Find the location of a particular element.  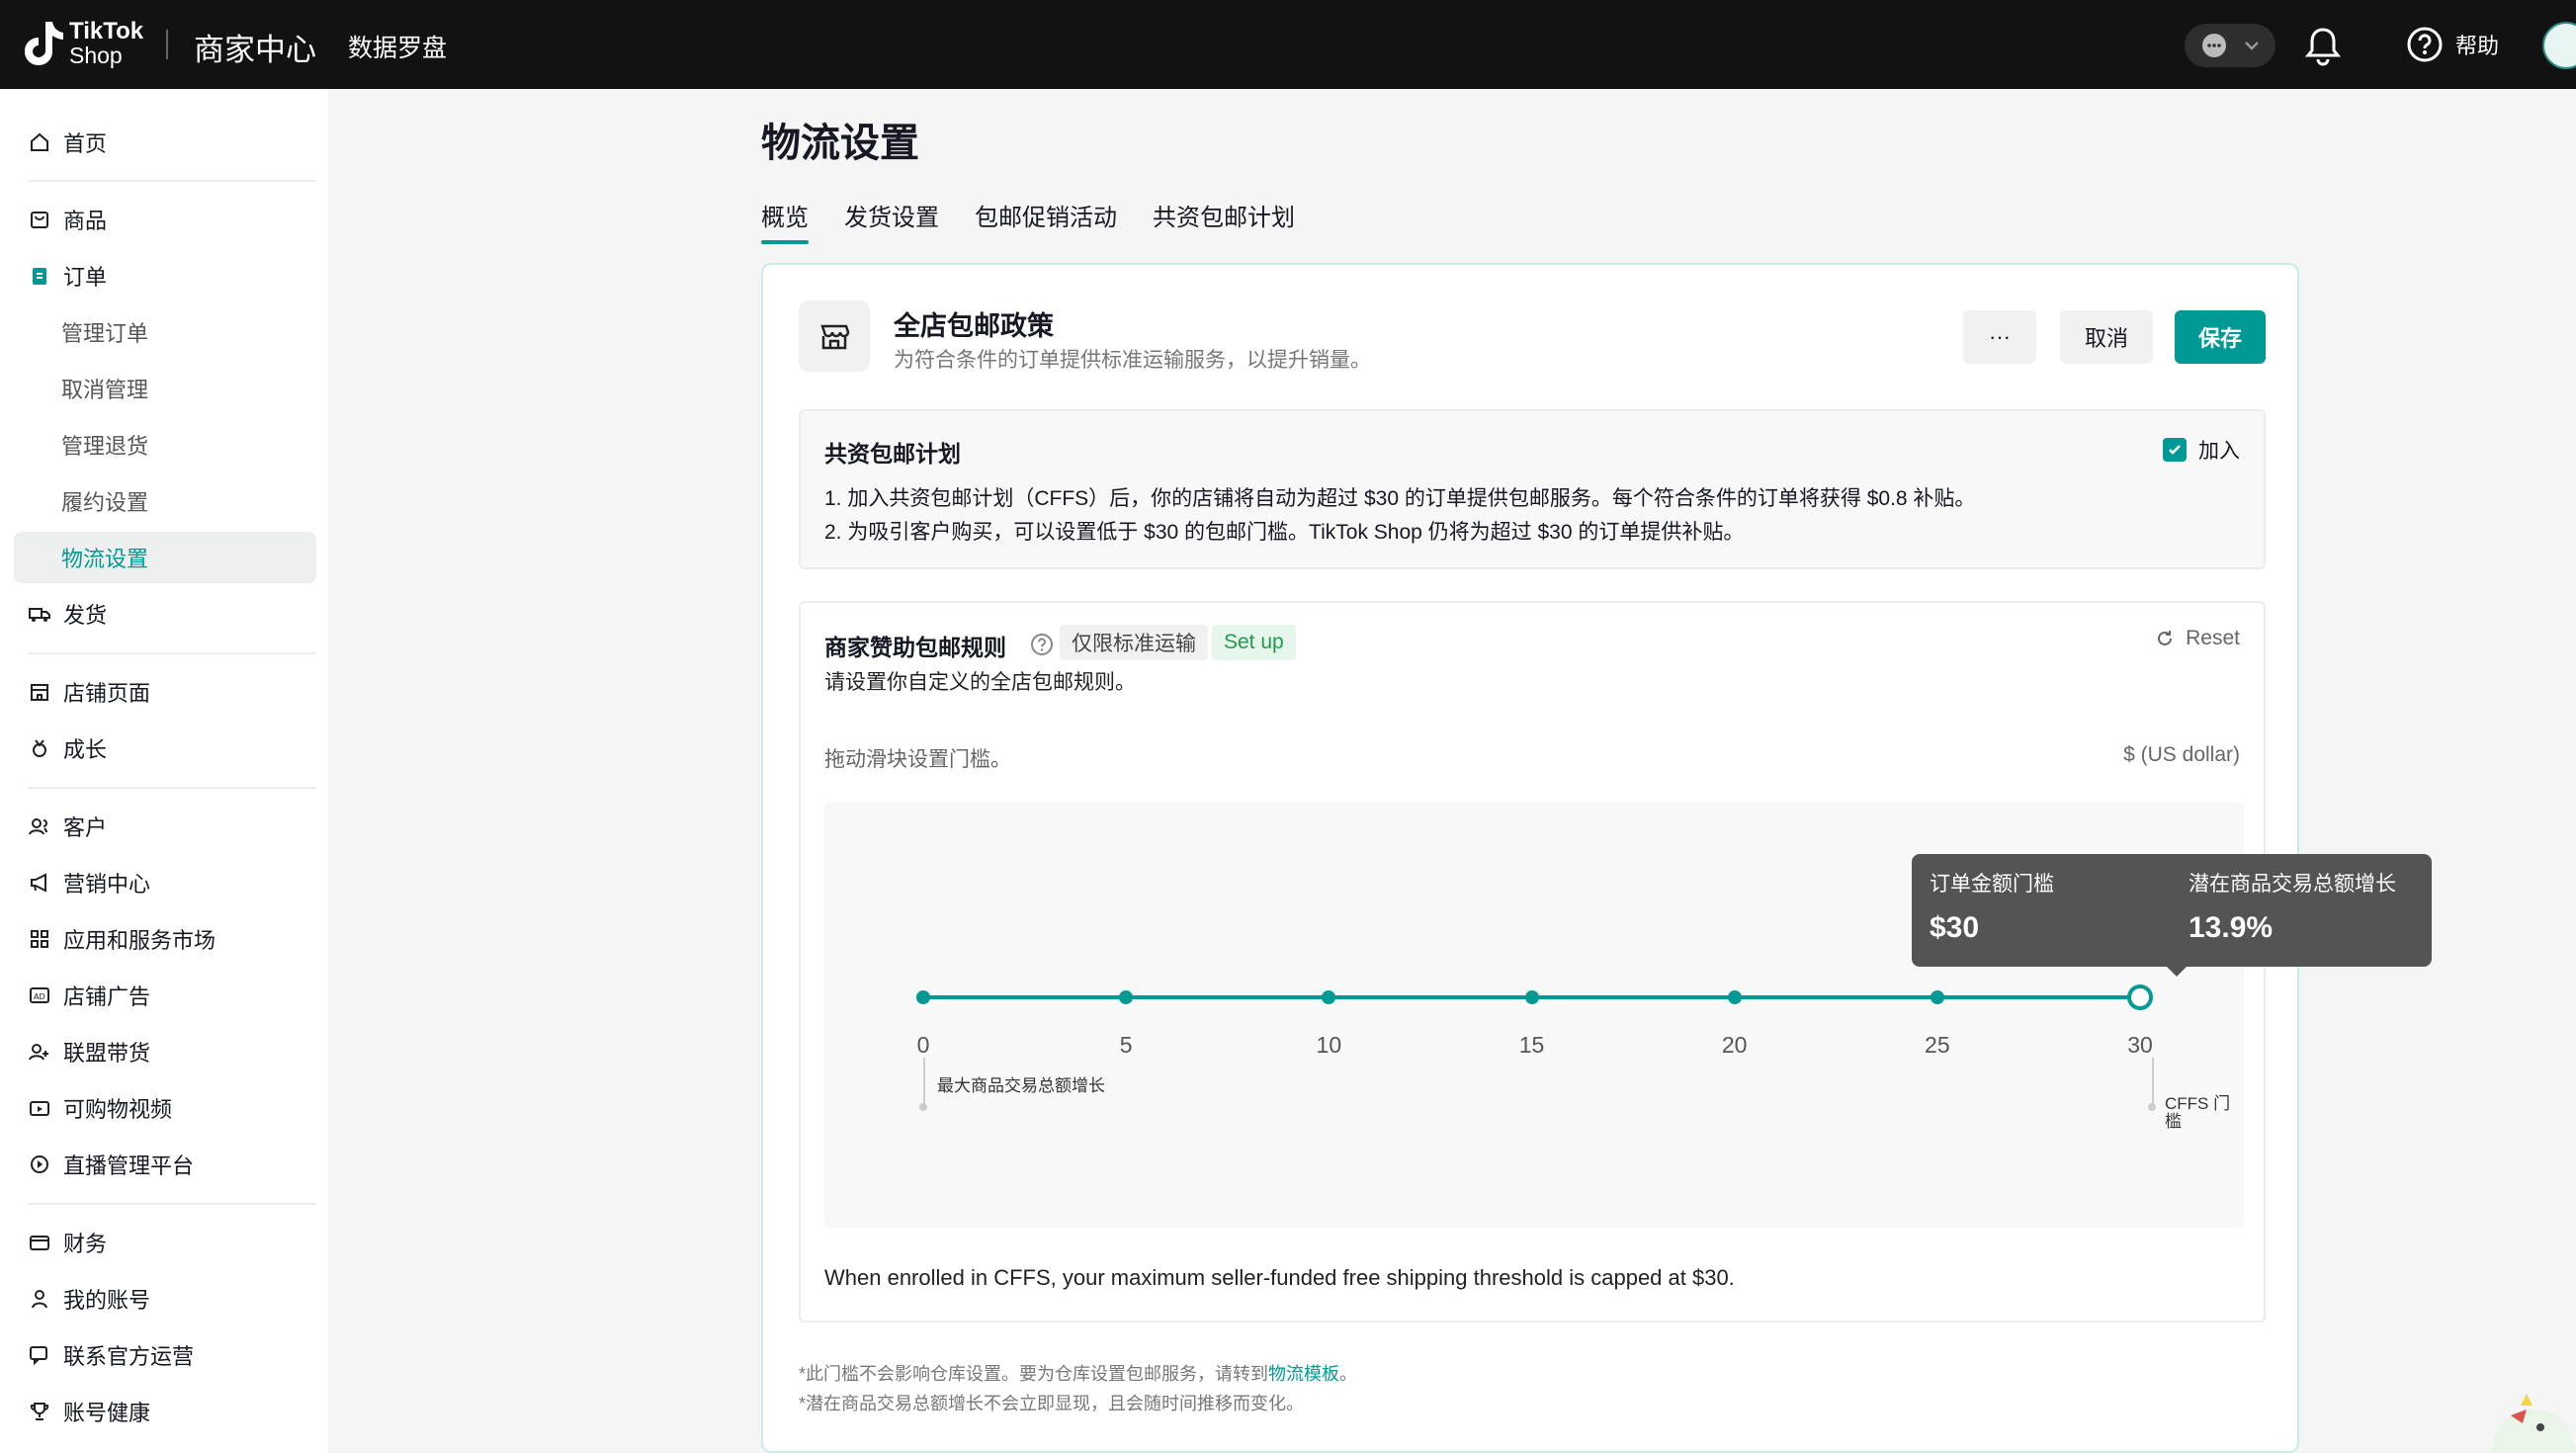

sidebar-item-products: 商品 is located at coordinates (165, 220).